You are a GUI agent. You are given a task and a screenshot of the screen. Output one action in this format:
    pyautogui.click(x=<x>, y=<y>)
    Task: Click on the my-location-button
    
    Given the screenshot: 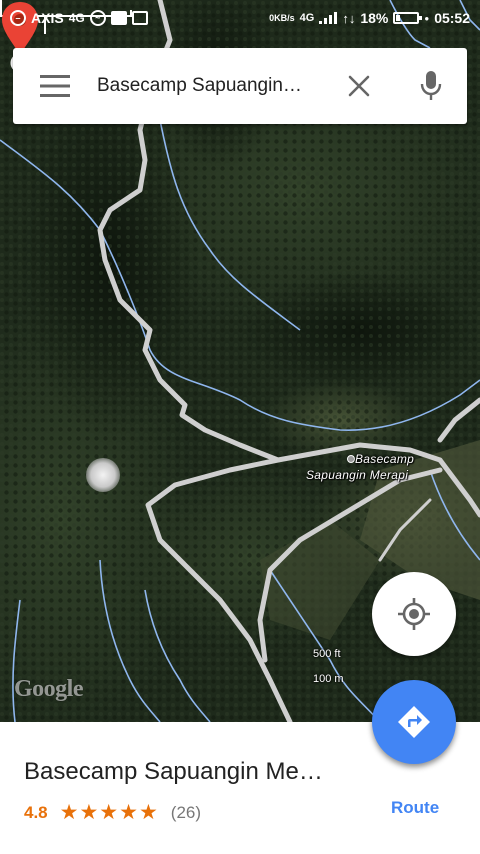 What is the action you would take?
    pyautogui.click(x=414, y=614)
    